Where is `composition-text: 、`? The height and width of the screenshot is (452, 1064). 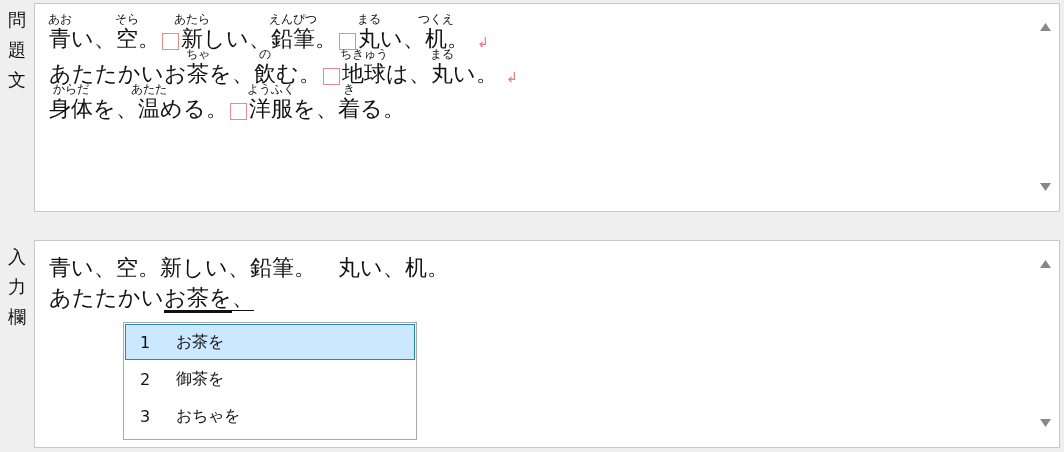 composition-text: 、 is located at coordinates (243, 298).